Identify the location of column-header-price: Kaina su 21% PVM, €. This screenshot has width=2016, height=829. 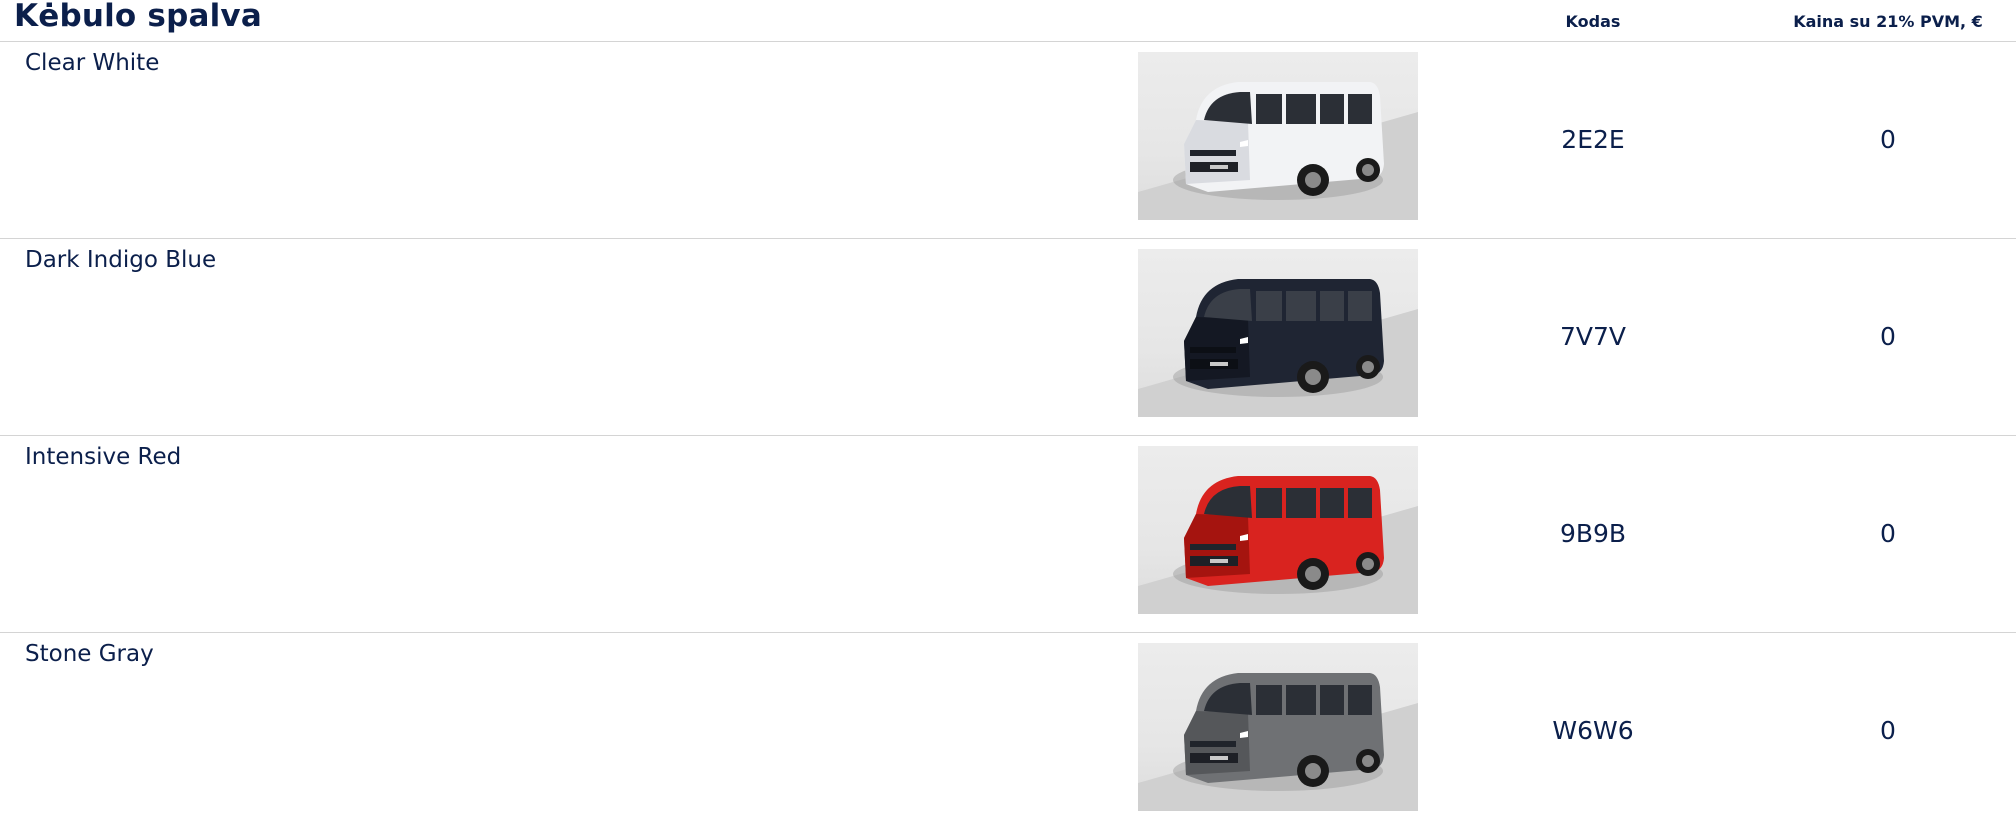
(1888, 21).